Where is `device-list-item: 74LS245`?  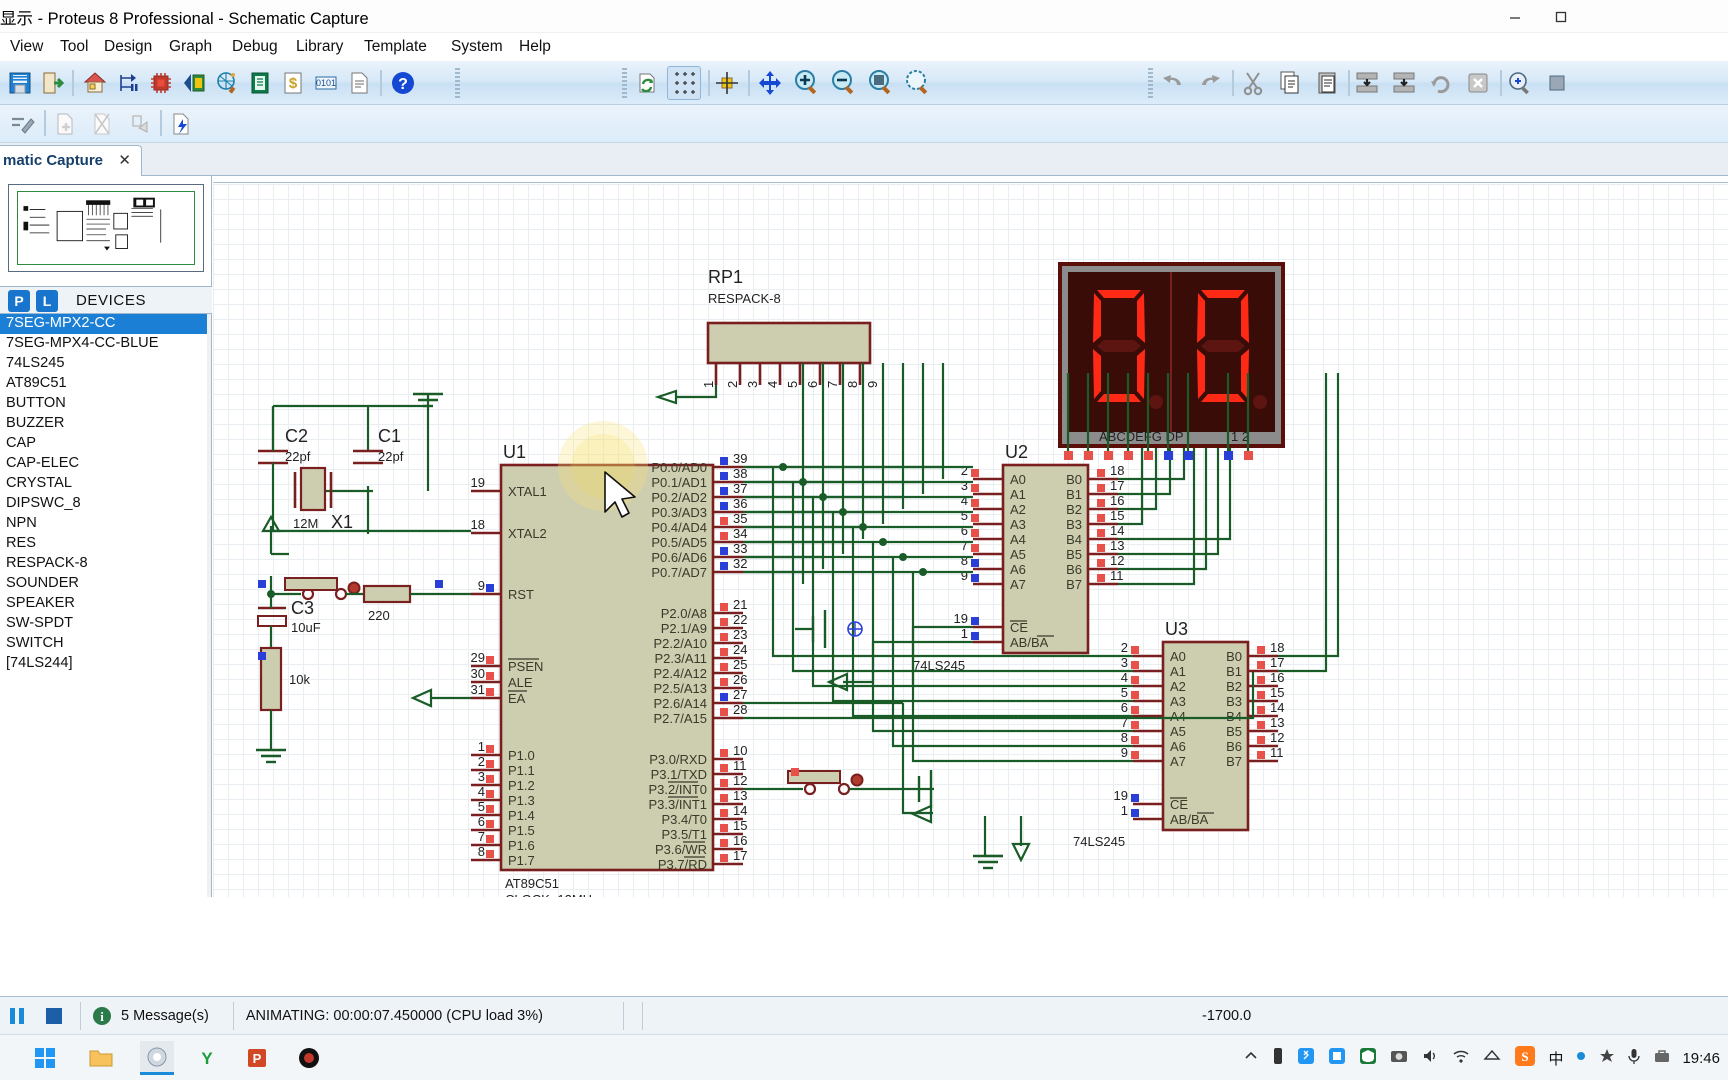
device-list-item: 74LS245 is located at coordinates (105, 364).